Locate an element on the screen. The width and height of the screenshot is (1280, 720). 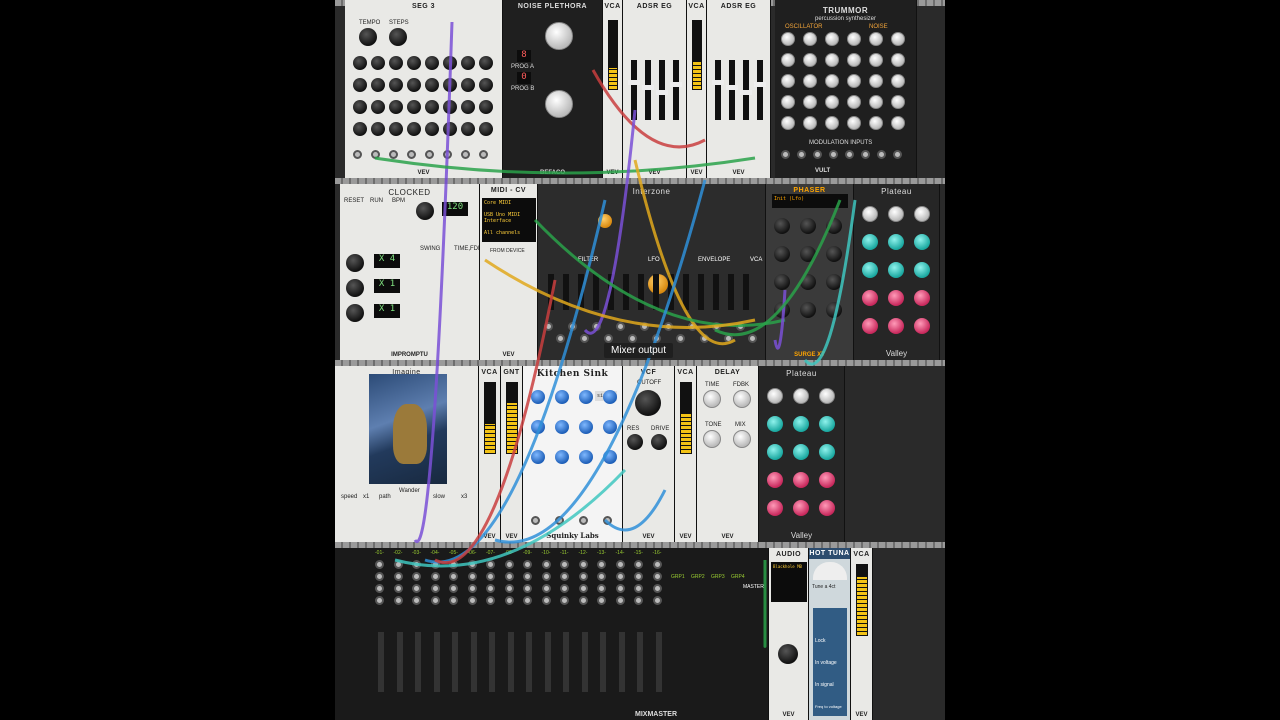
cutoff-b-knob is located at coordinates (559, 104).